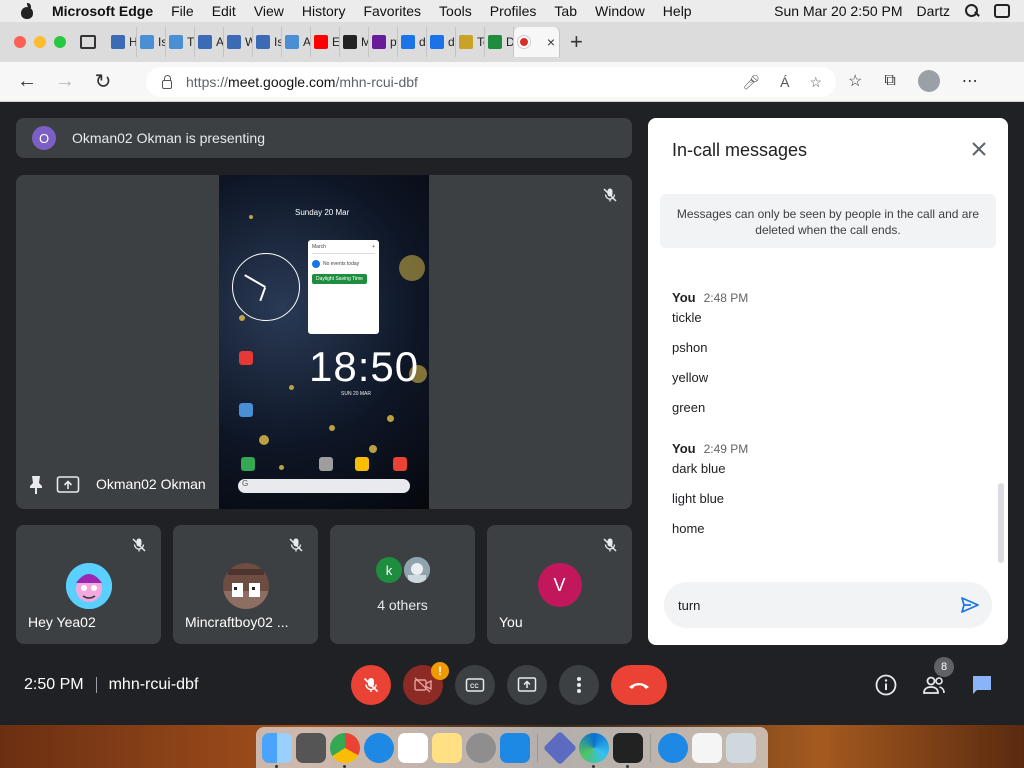 The image size is (1024, 768). Describe the element at coordinates (620, 11) in the screenshot. I see `menu-window: Window` at that location.